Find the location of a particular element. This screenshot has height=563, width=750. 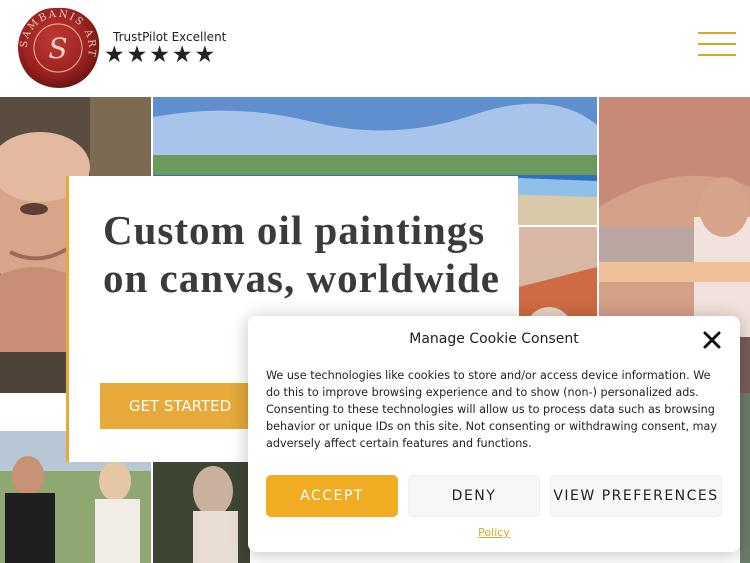

menu-button is located at coordinates (717, 44).